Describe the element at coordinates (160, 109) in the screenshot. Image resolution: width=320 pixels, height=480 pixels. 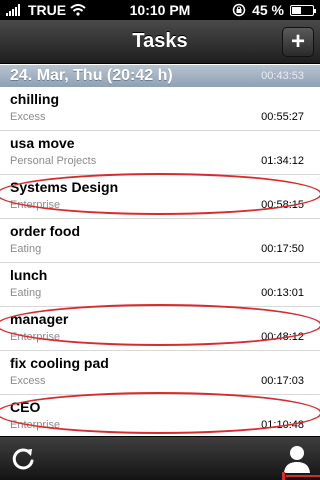
I see `task-row: chilling Excess 00:55:27` at that location.